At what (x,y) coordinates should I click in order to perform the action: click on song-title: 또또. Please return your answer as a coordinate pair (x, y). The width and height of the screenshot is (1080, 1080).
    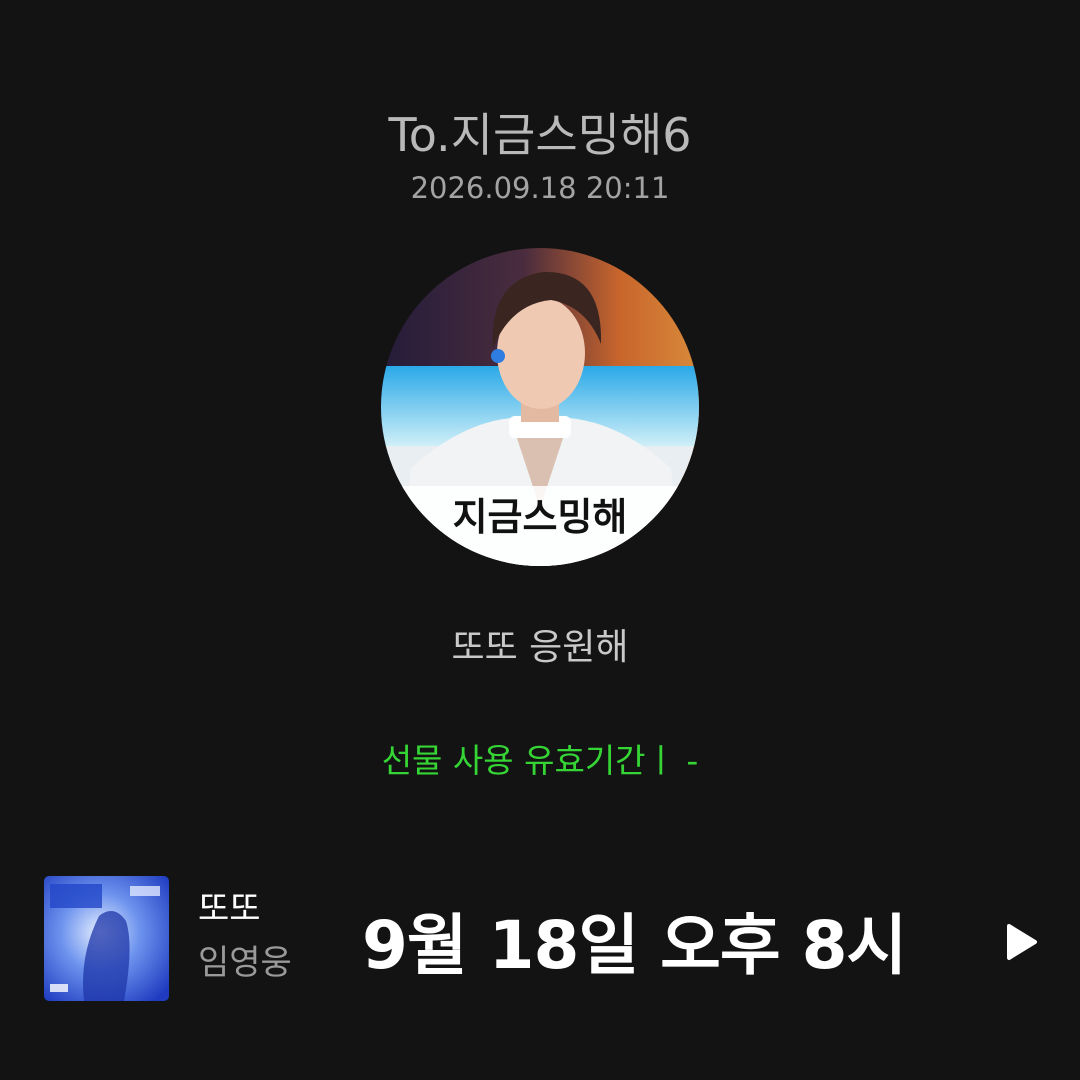
    Looking at the image, I should click on (229, 909).